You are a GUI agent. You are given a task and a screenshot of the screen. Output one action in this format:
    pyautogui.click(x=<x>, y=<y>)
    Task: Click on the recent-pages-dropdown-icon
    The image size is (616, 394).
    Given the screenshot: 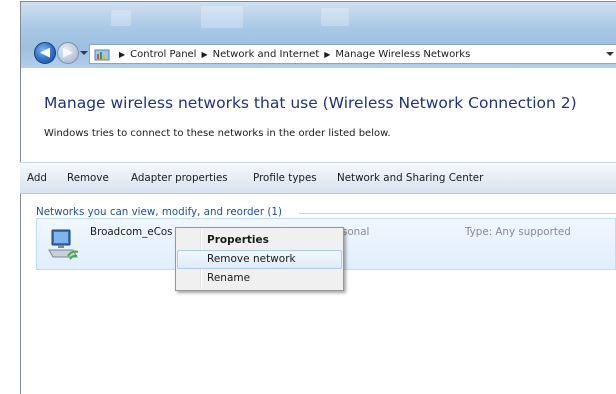 What is the action you would take?
    pyautogui.click(x=84, y=53)
    